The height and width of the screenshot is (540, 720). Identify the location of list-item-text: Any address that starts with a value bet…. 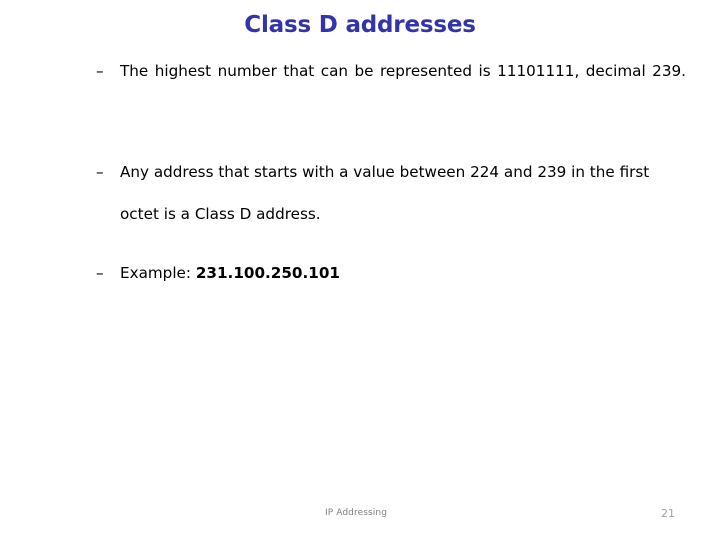
(385, 193).